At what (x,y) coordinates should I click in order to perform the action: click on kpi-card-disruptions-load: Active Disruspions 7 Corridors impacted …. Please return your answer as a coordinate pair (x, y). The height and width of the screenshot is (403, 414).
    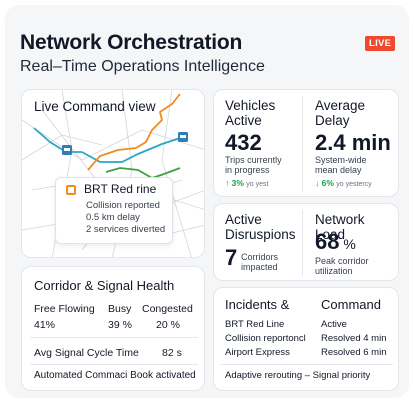
    Looking at the image, I should click on (306, 242).